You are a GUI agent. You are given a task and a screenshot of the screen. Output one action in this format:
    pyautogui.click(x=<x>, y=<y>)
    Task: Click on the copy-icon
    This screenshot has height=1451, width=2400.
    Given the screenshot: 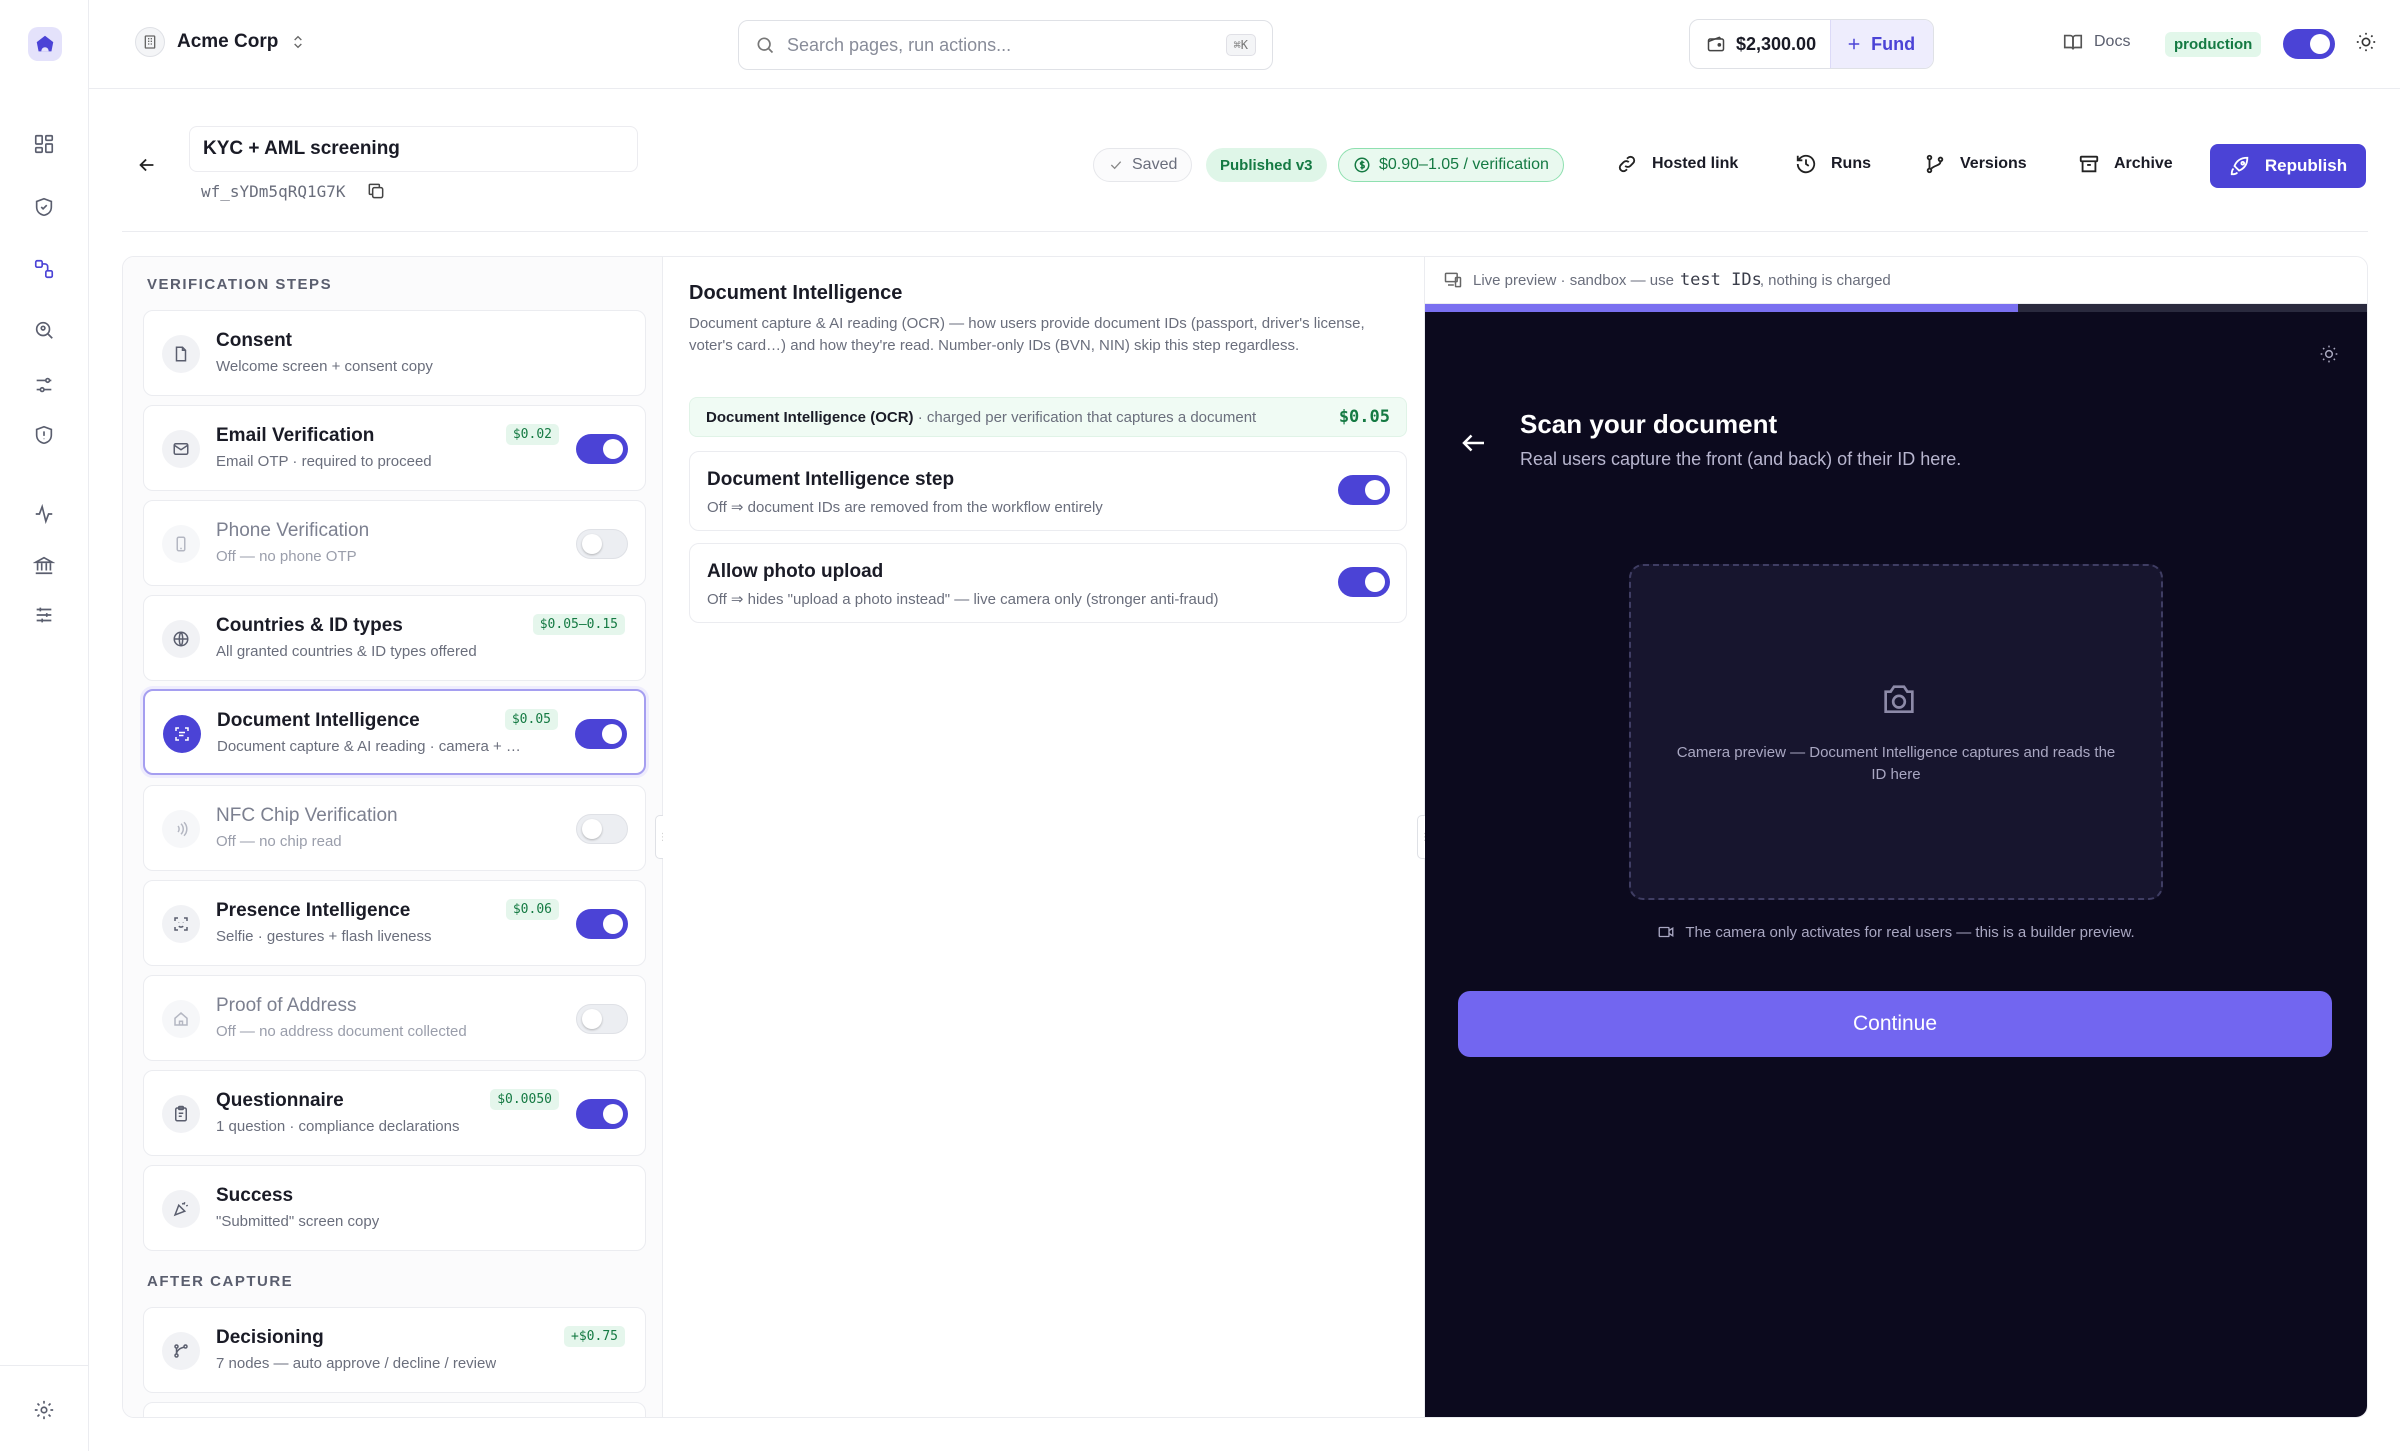 What is the action you would take?
    pyautogui.click(x=376, y=191)
    